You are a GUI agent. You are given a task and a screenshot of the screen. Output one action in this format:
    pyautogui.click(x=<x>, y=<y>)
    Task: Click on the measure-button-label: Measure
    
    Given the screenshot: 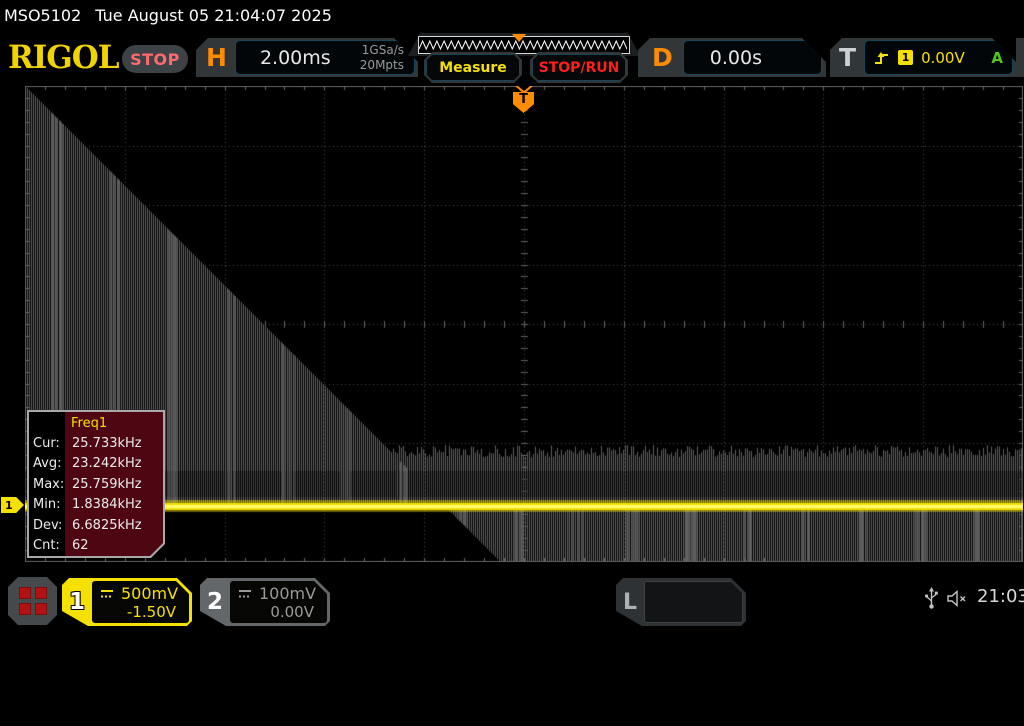 What is the action you would take?
    pyautogui.click(x=473, y=67)
    